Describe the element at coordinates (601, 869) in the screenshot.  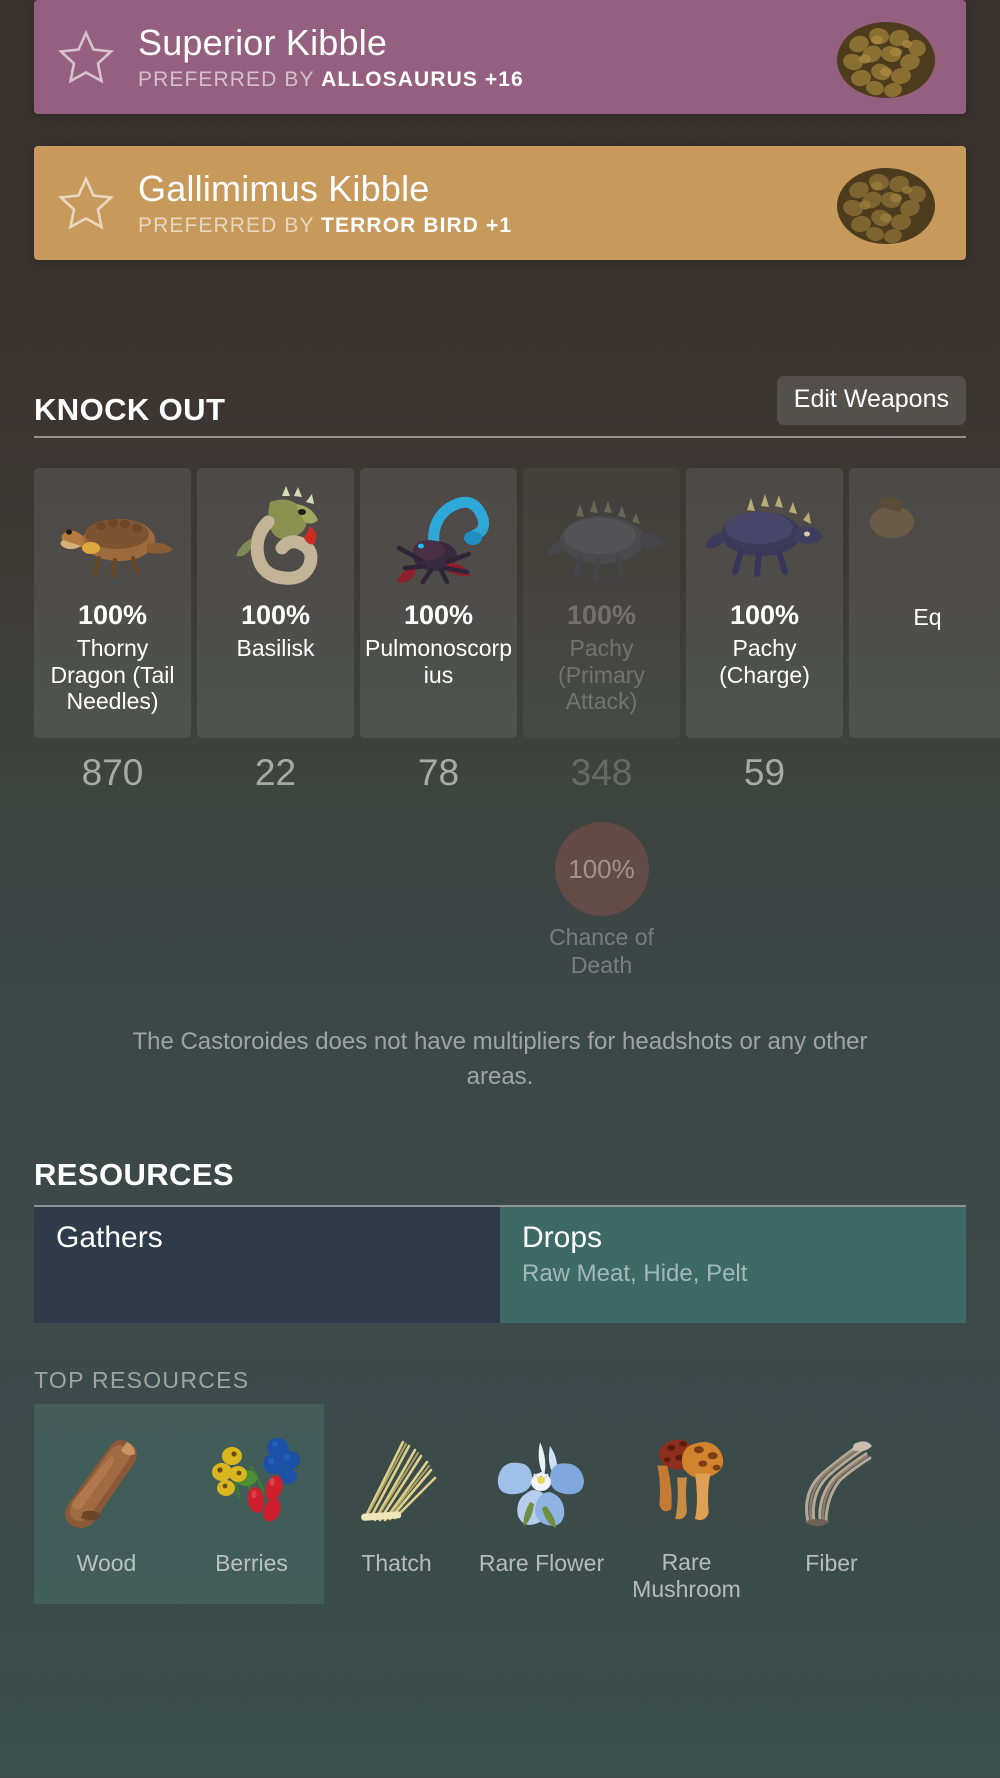
I see `chance-of-death-badge: 100%` at that location.